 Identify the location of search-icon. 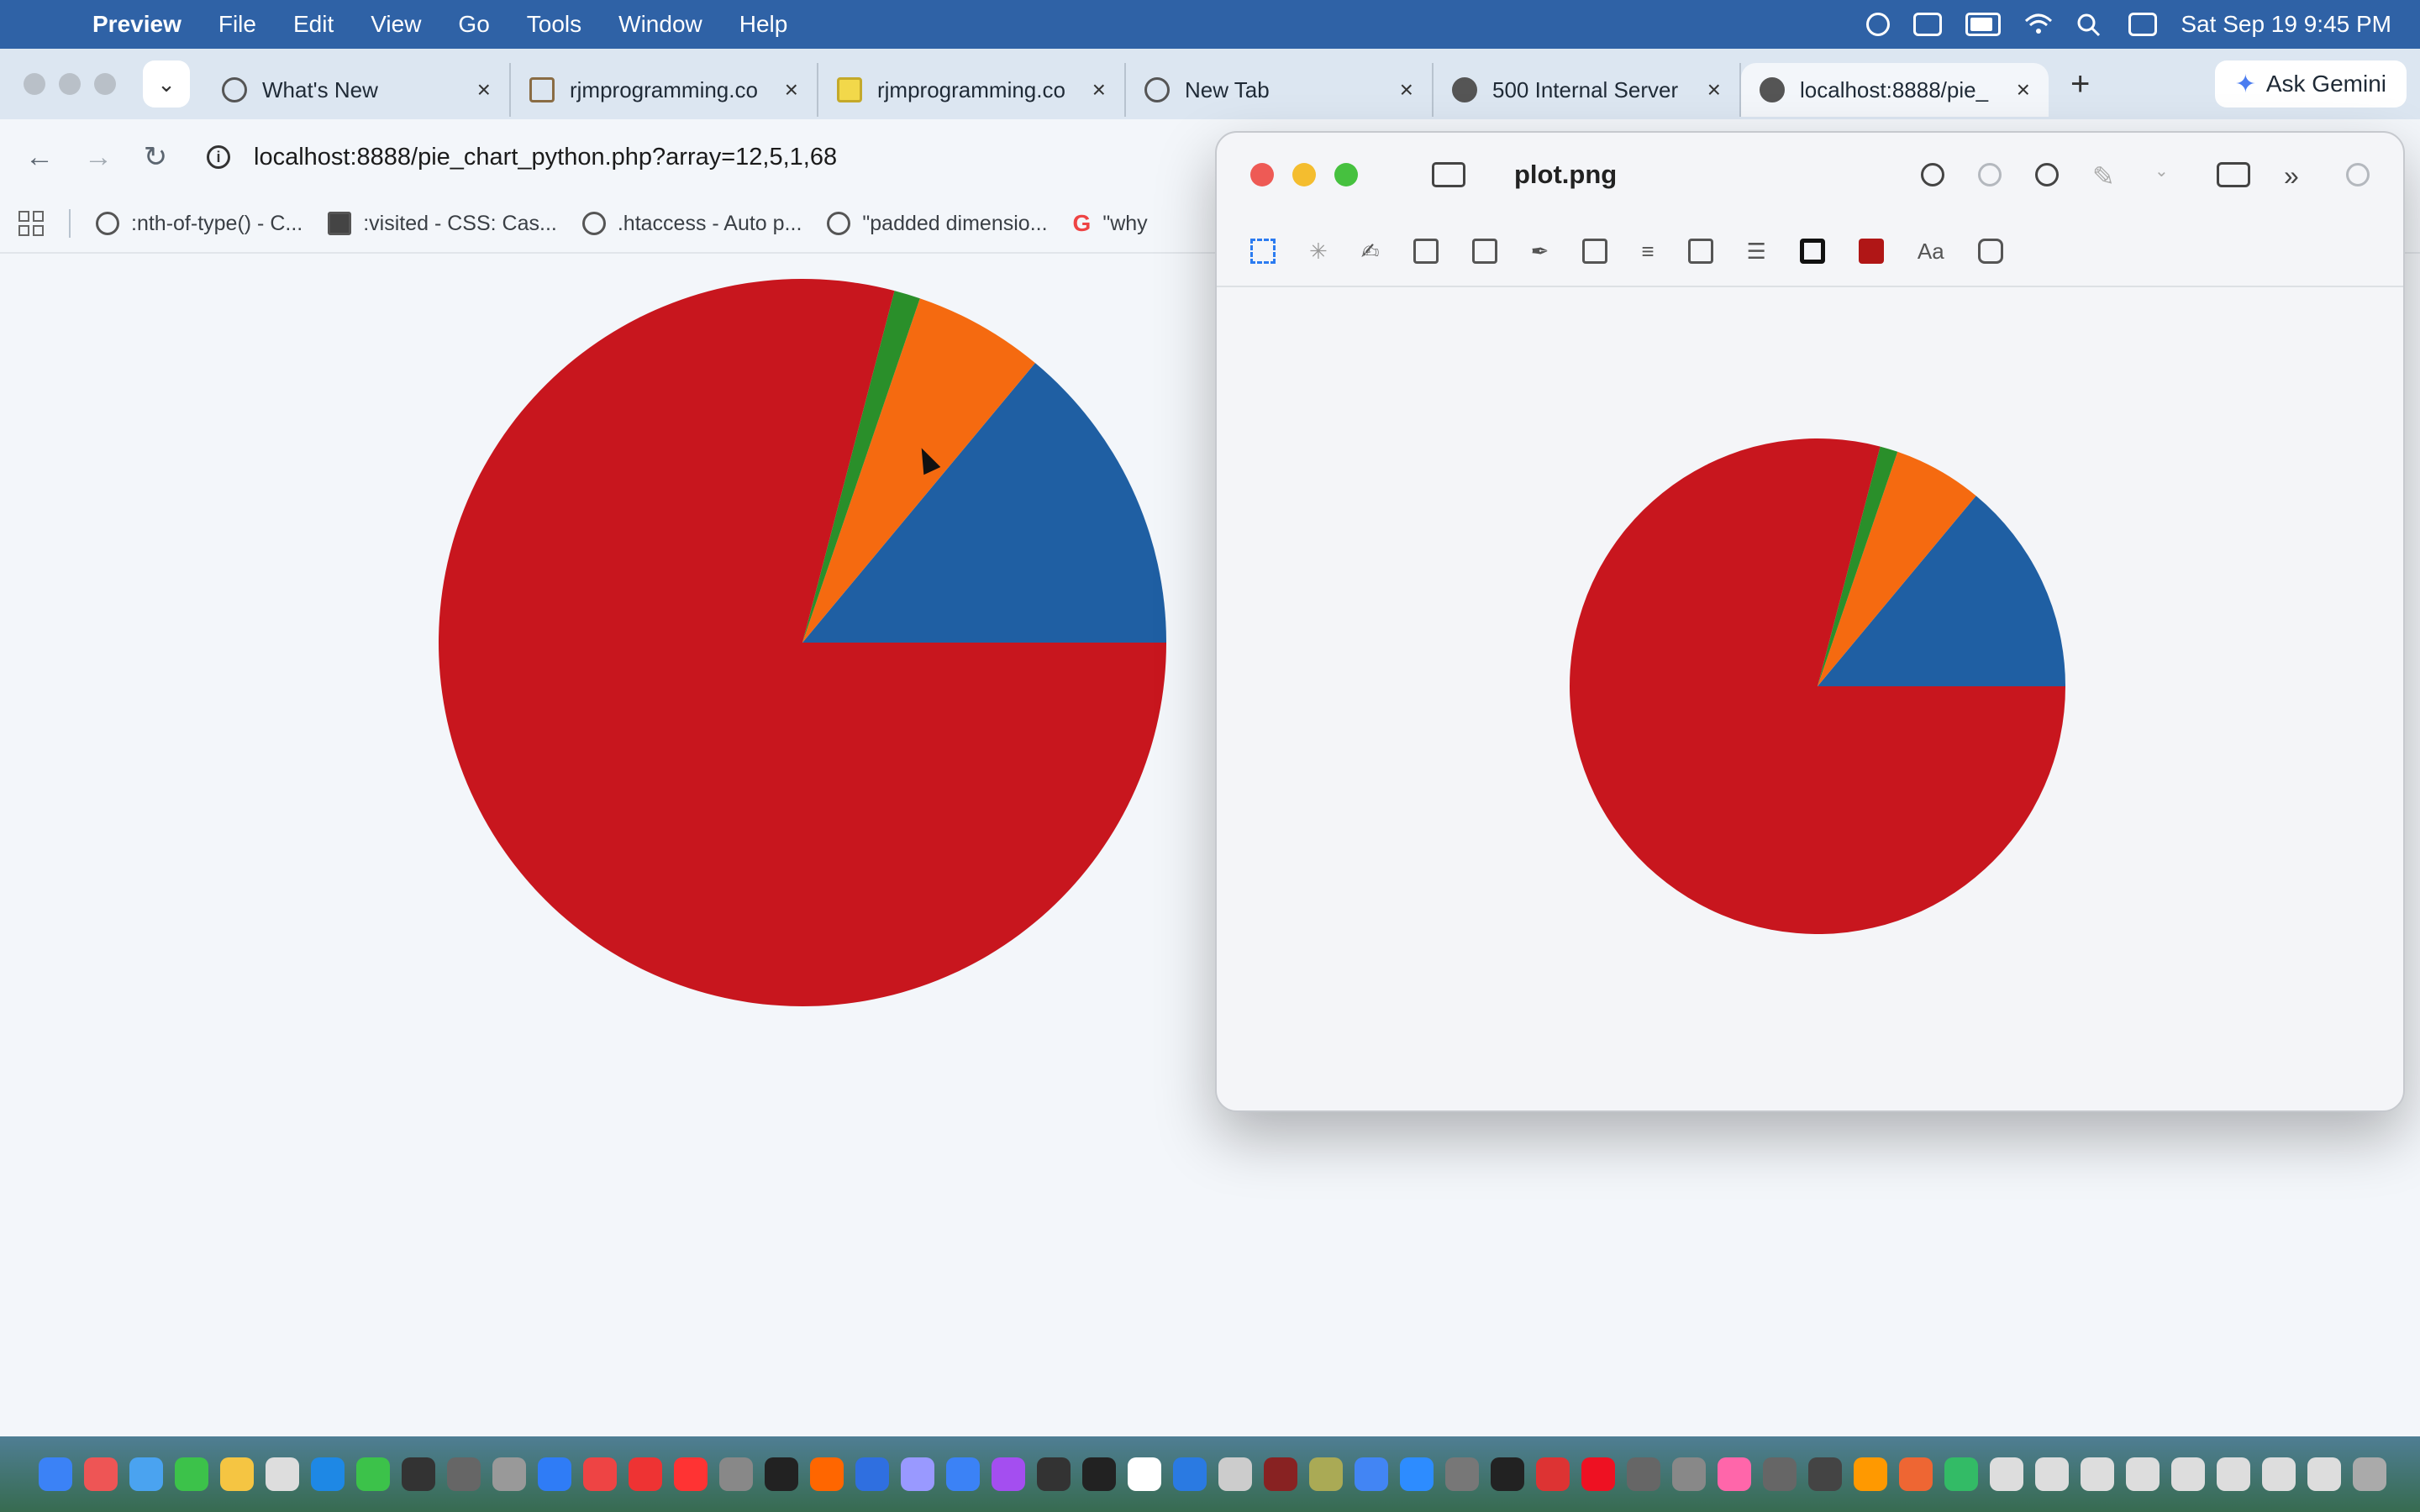
(2358, 174).